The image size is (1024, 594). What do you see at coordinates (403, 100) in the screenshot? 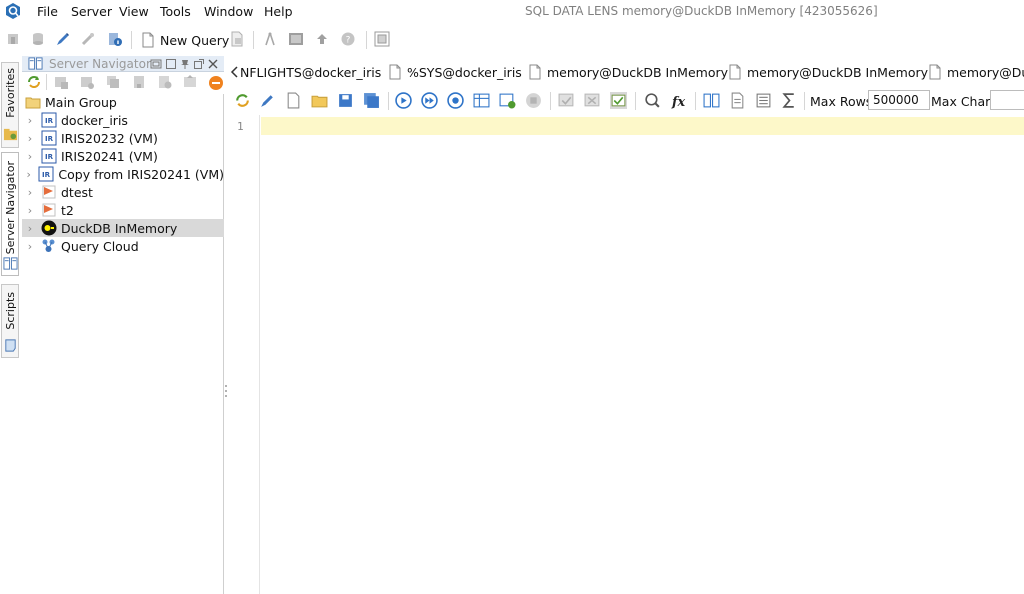
I see `execute-statement-icon` at bounding box center [403, 100].